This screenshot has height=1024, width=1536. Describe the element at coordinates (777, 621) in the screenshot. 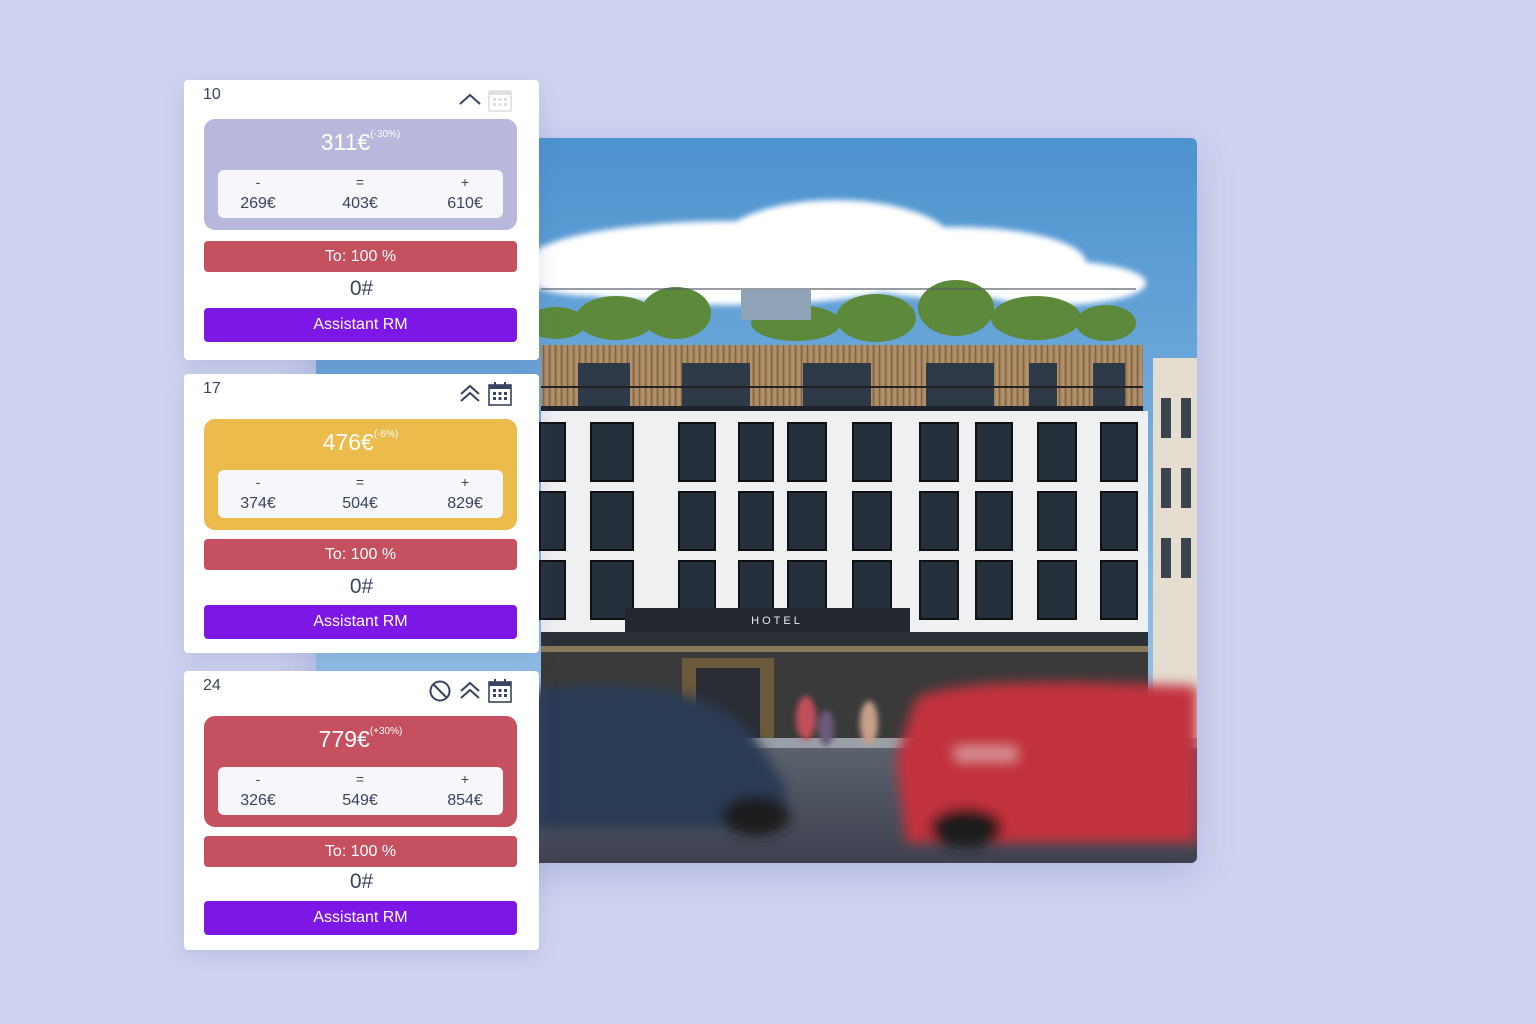

I see `hotel-sign: HOTEL` at that location.